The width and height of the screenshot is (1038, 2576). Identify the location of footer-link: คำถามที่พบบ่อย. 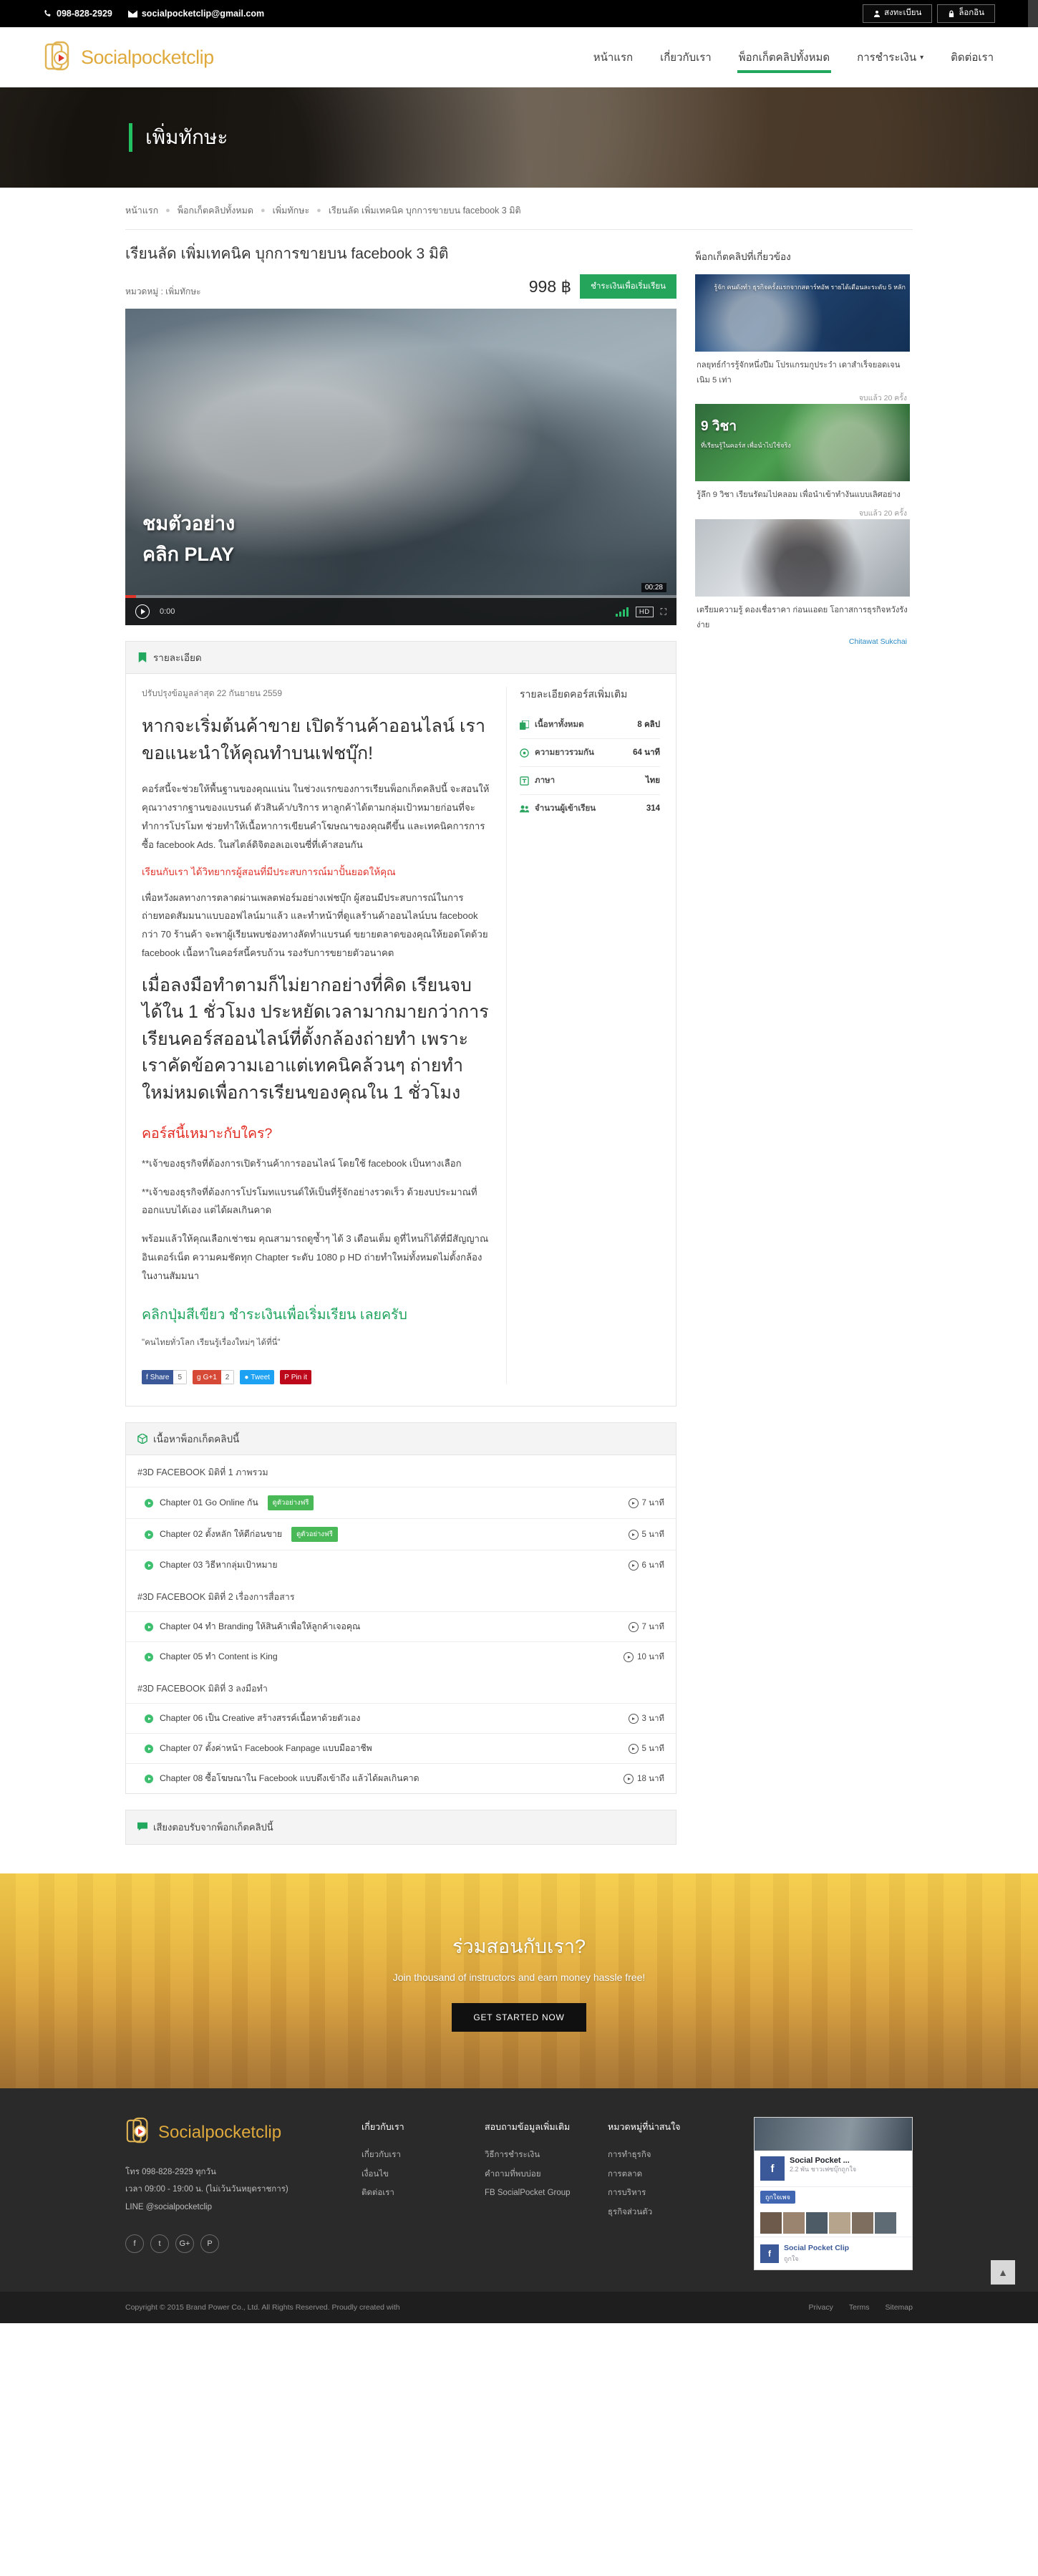
(528, 2174).